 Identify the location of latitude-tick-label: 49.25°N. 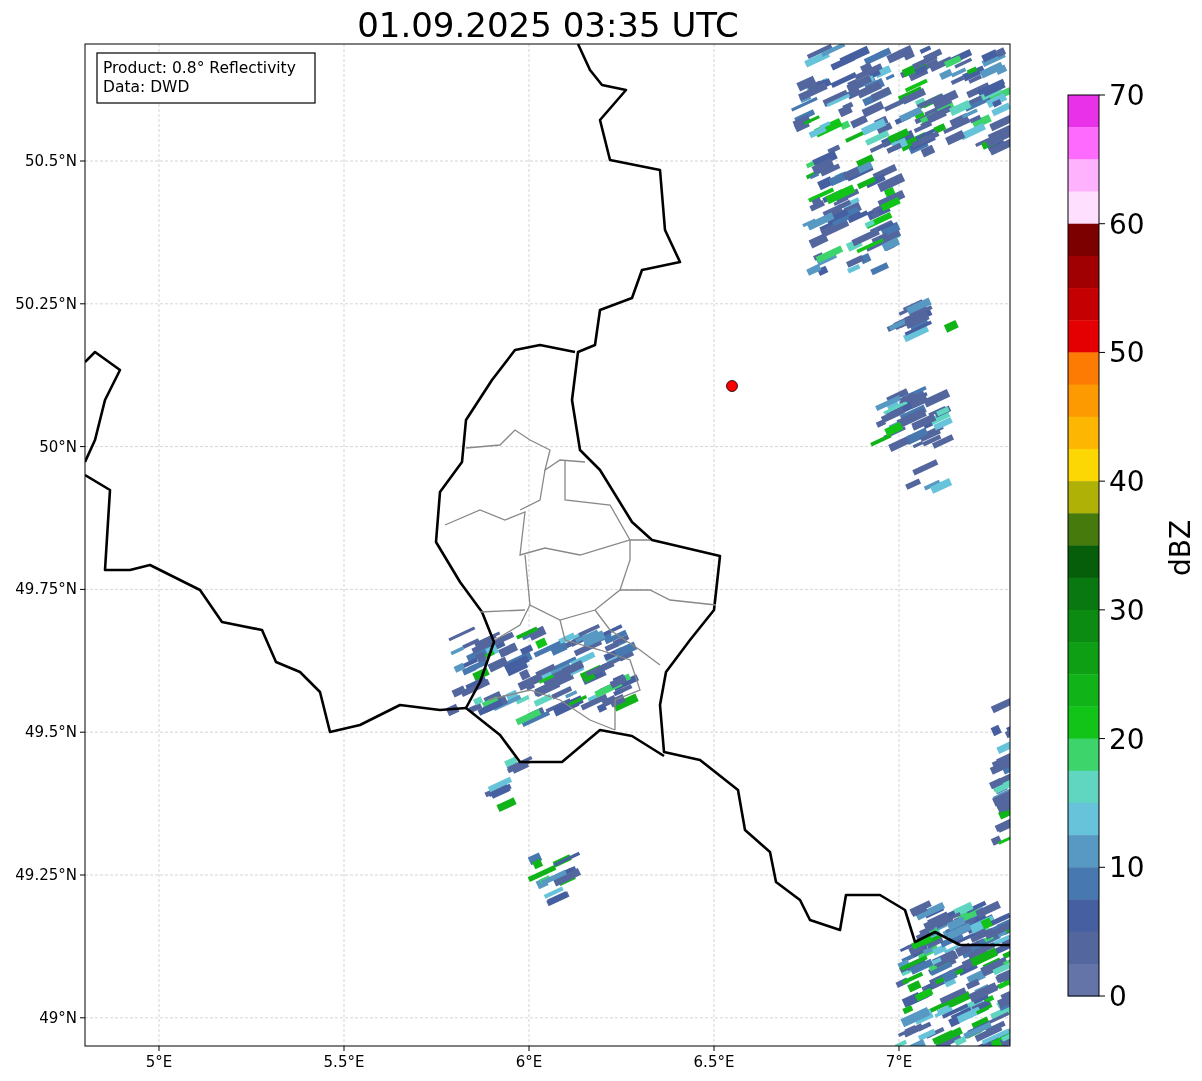
(46, 875).